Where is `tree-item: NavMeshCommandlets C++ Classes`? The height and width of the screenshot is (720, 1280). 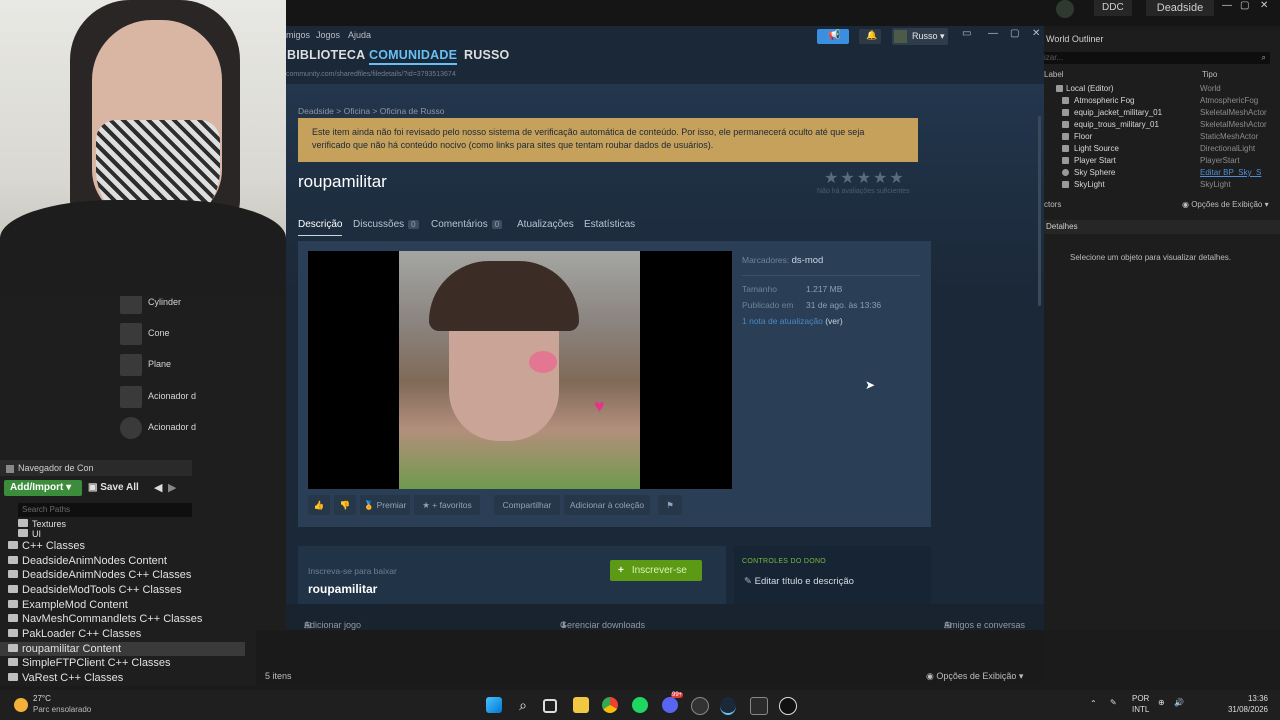
tree-item: NavMeshCommandlets C++ Classes is located at coordinates (105, 619).